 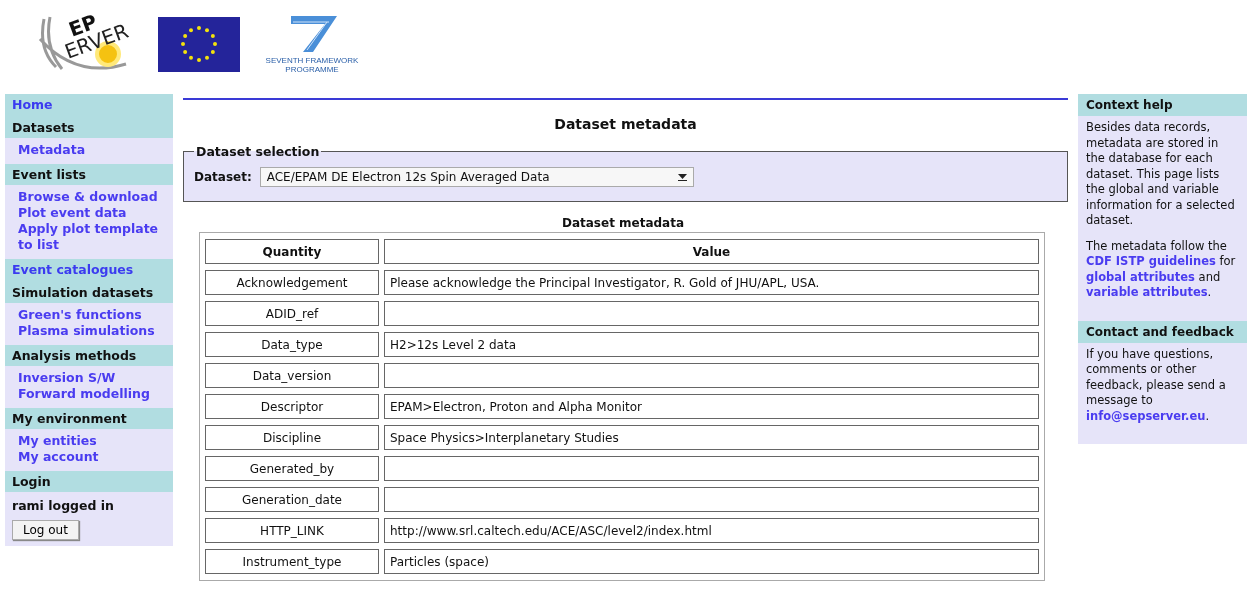 What do you see at coordinates (92, 237) in the screenshot?
I see `sidebar-item: Apply plot template to list` at bounding box center [92, 237].